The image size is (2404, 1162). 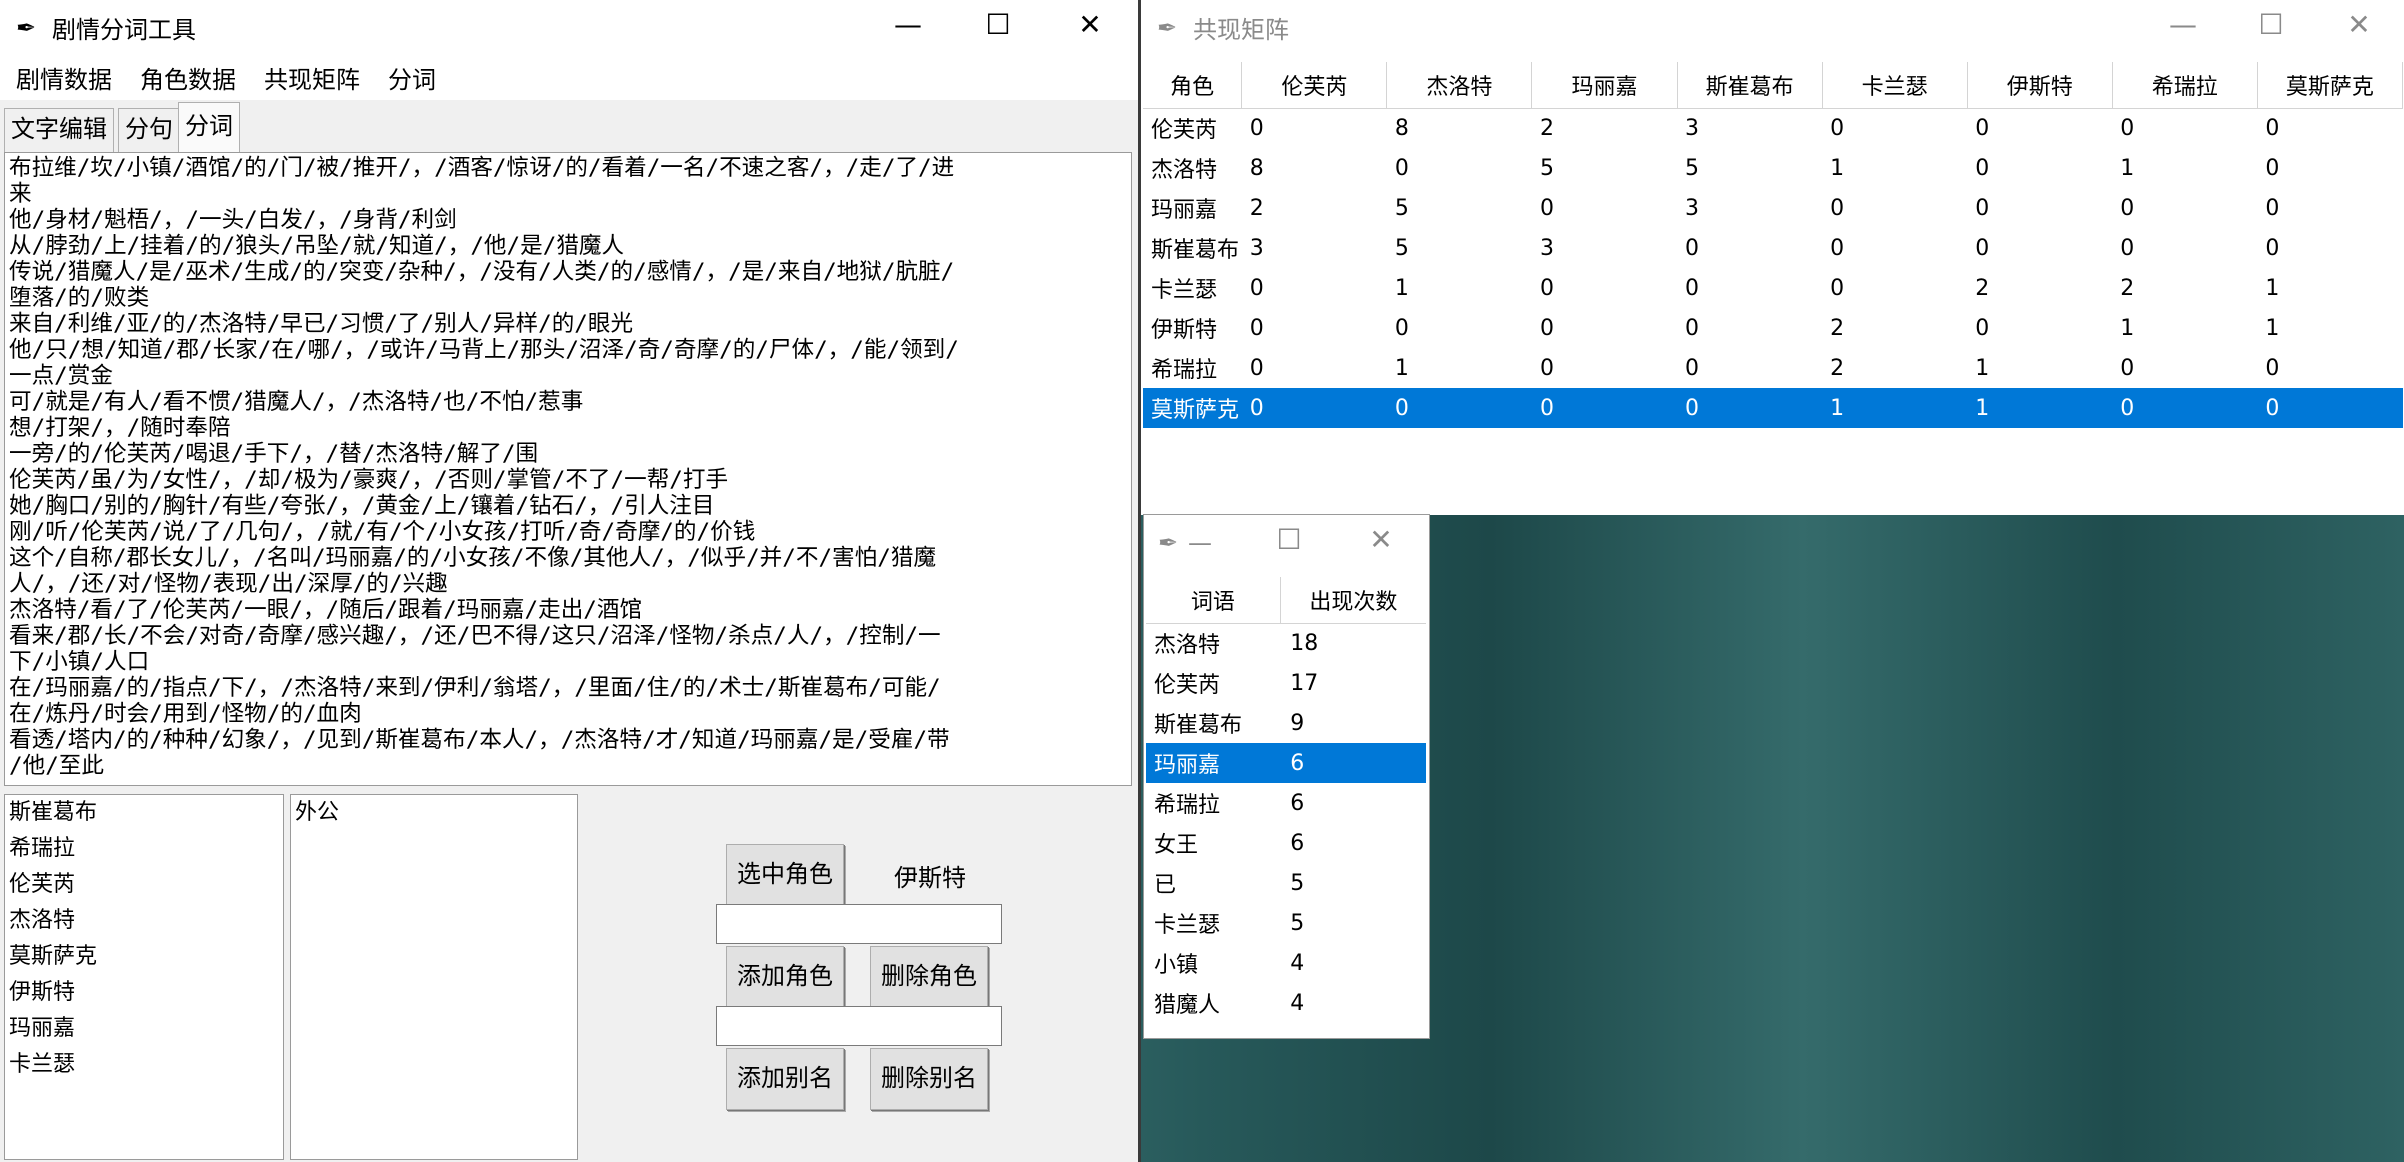 What do you see at coordinates (144, 885) in the screenshot?
I see `role-list-item: 伦芙芮` at bounding box center [144, 885].